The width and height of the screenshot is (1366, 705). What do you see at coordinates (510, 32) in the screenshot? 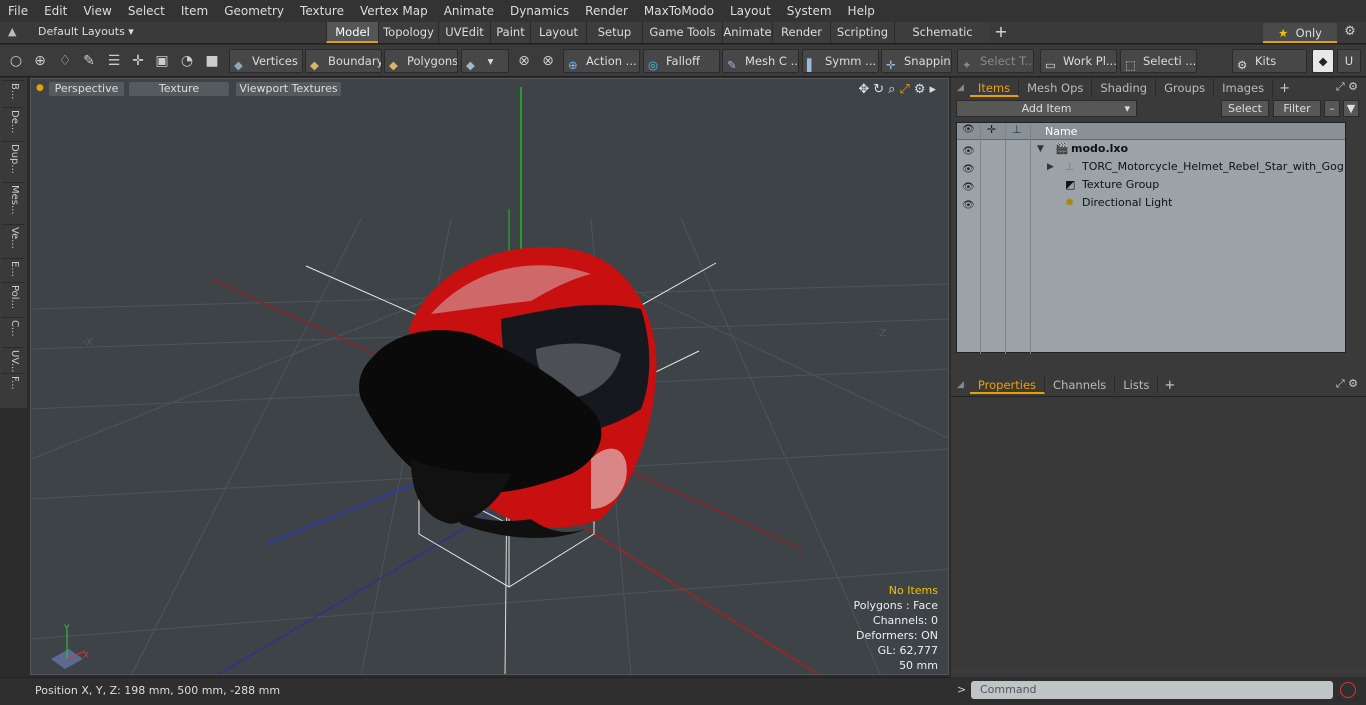
I see `tab-paint: Paint` at bounding box center [510, 32].